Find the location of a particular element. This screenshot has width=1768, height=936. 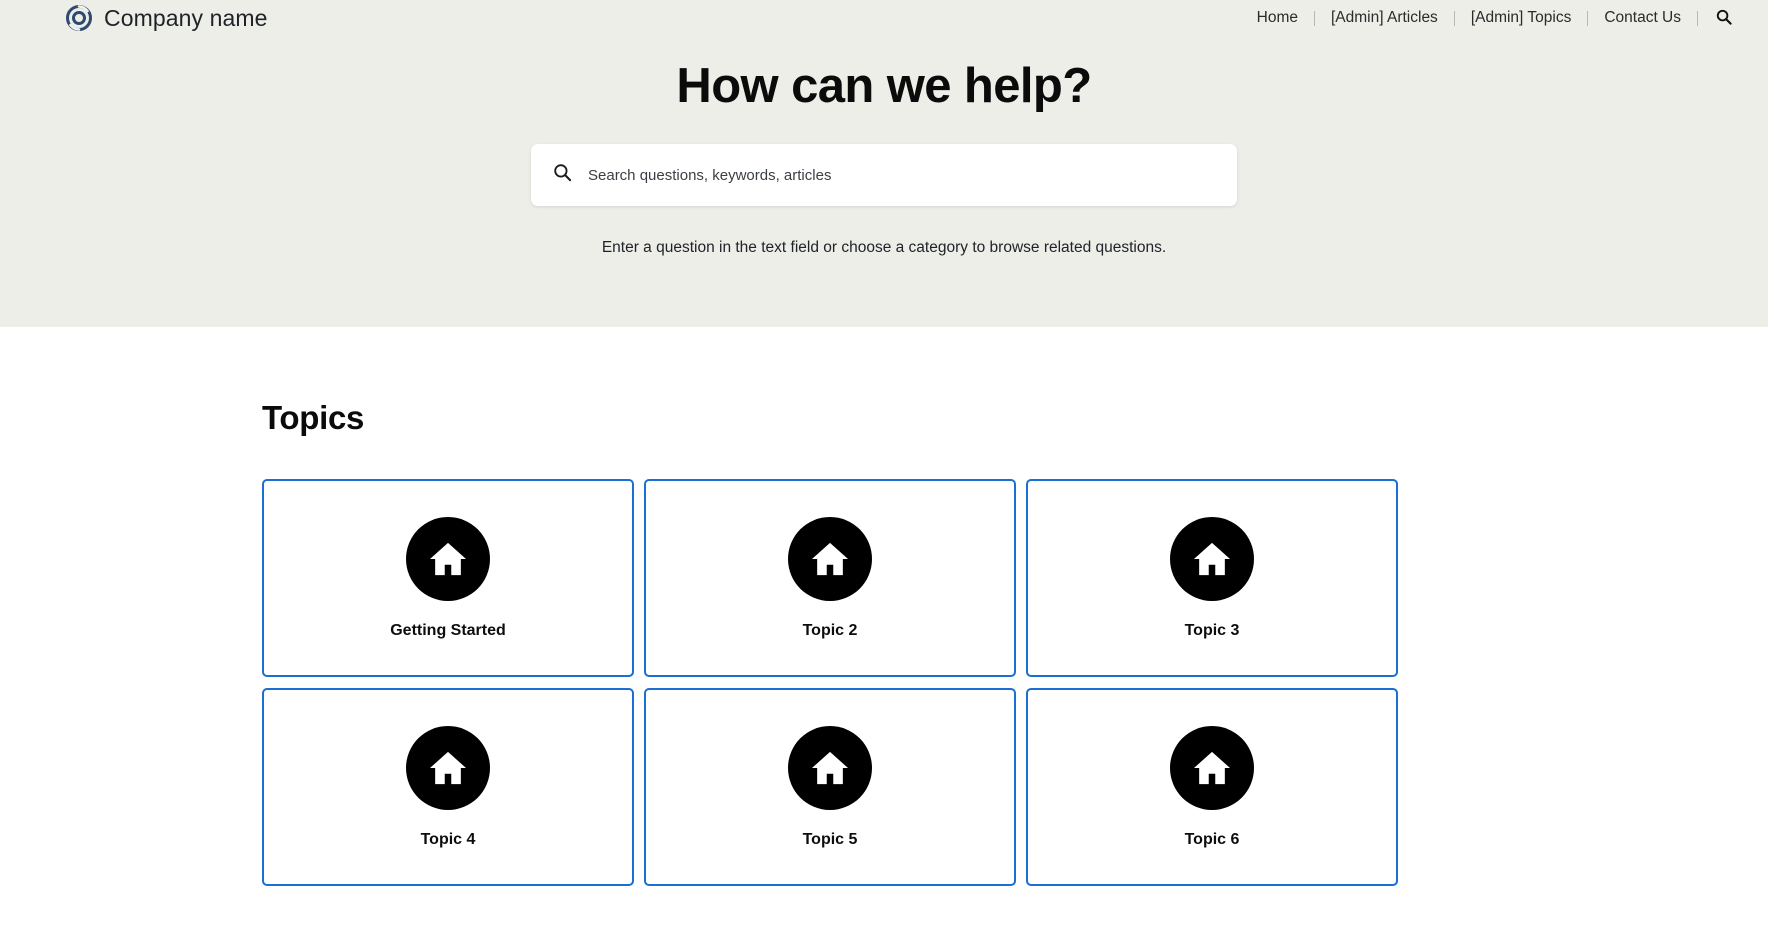

topic-card-topic-2: Topic 2 is located at coordinates (830, 578).